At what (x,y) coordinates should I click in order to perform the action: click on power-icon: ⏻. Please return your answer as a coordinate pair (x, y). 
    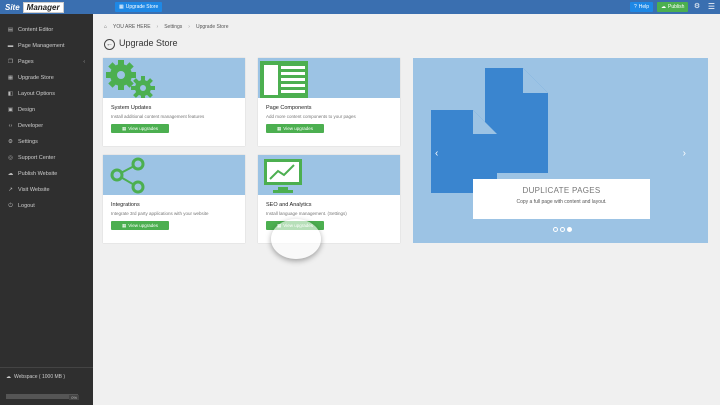
    Looking at the image, I should click on (10, 205).